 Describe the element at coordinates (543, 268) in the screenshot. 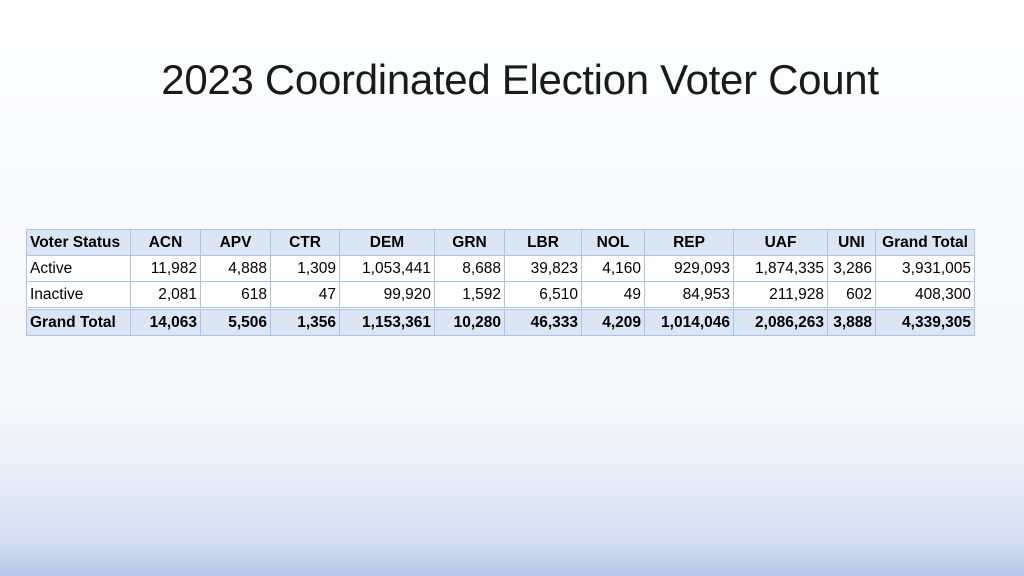

I see `cell-lbr: 39,823` at that location.